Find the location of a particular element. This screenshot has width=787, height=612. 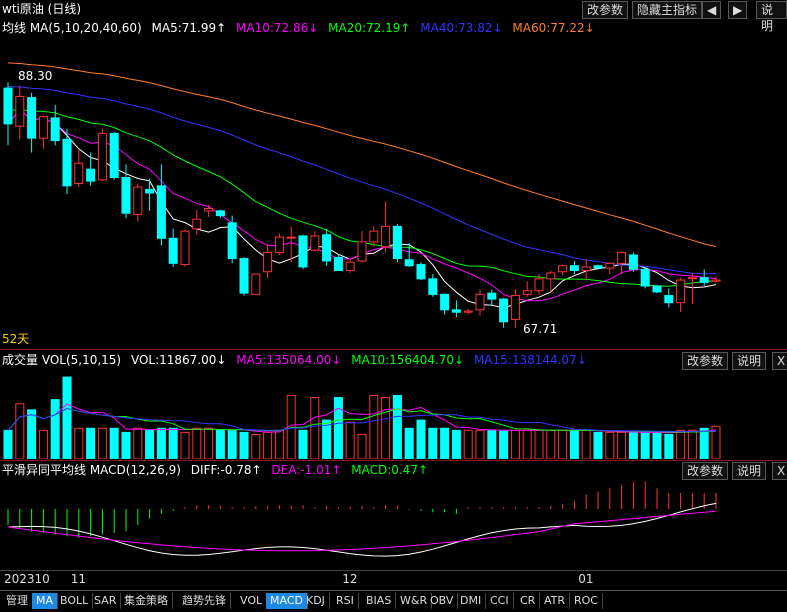

tab-atr: ATR is located at coordinates (555, 601).